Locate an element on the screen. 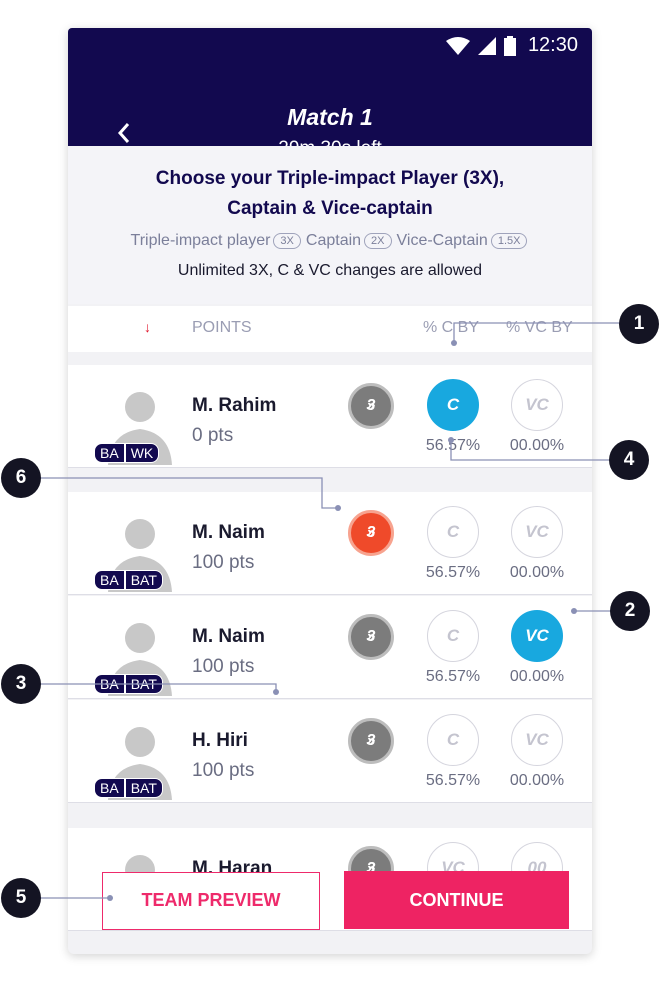 This screenshot has height=990, width=659. callout-5: 5 is located at coordinates (21, 898).